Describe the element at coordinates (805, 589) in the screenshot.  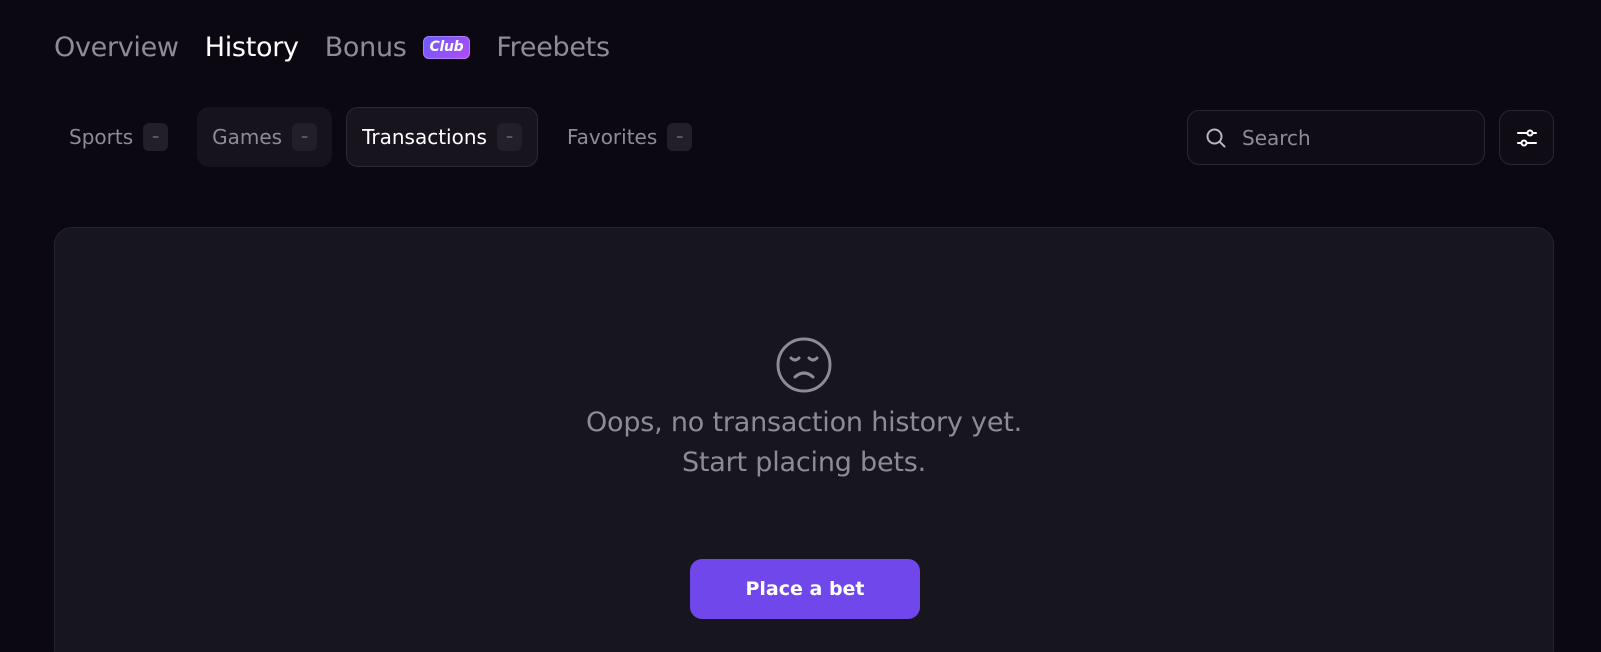
I see `place-bet-button: Place a bet` at that location.